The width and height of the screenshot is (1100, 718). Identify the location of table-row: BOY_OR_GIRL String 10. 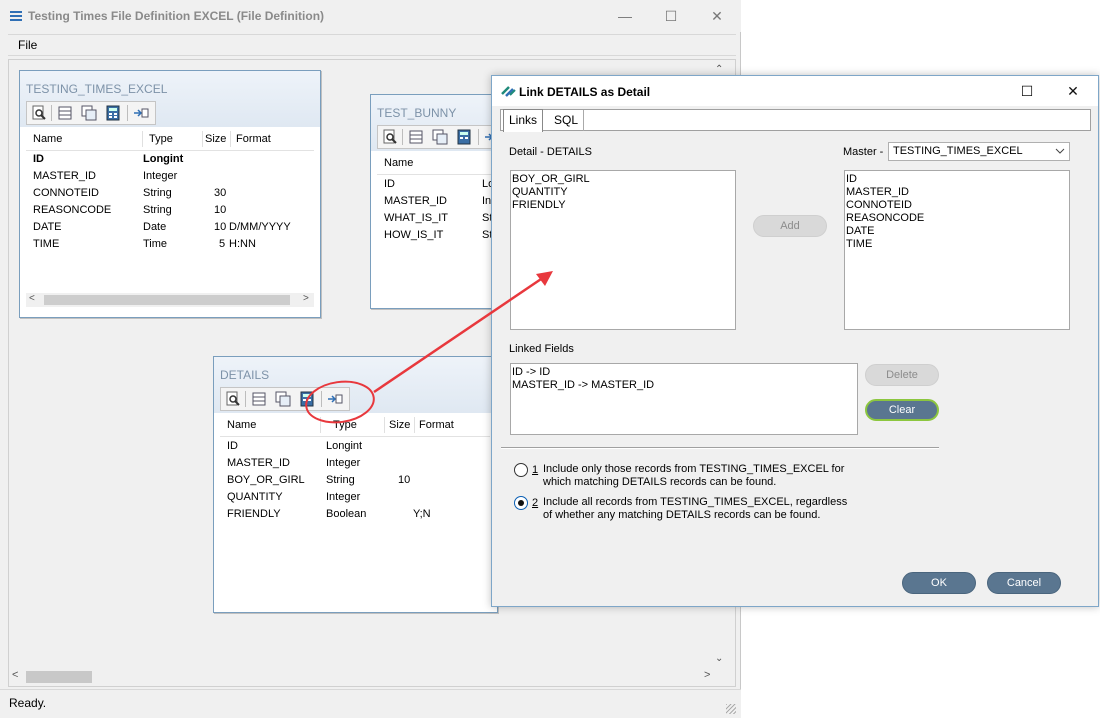
(355, 481).